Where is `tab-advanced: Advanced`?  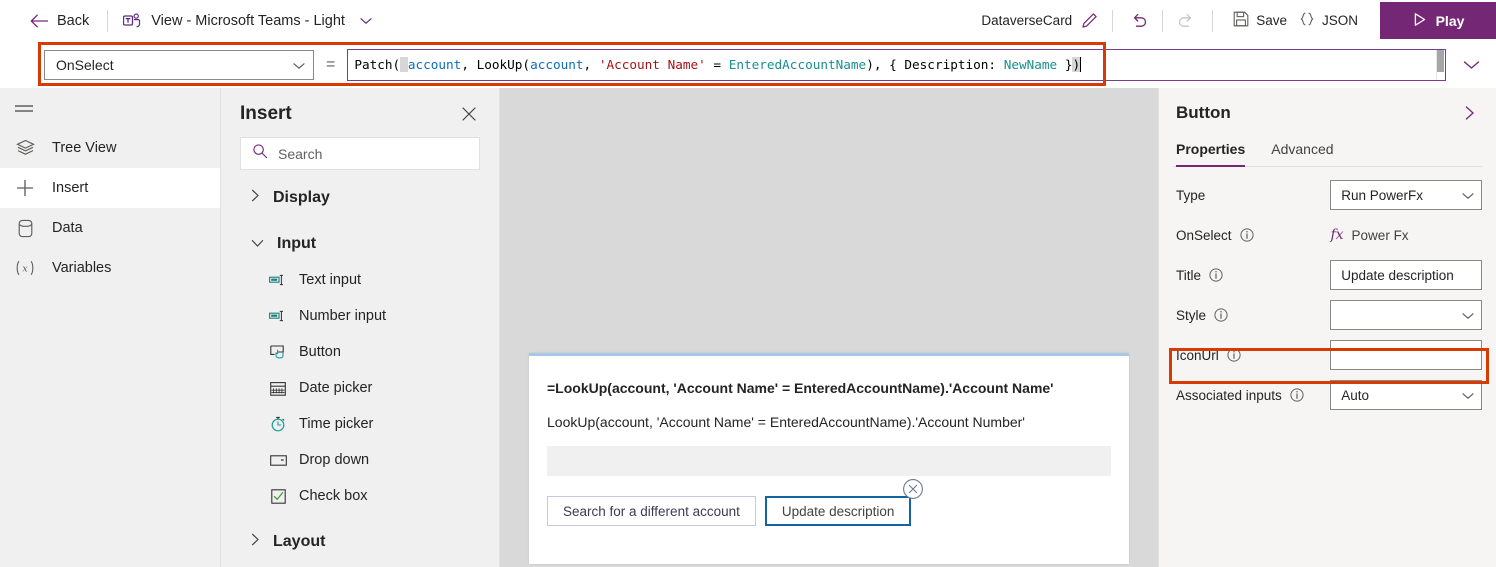
tab-advanced: Advanced is located at coordinates (1302, 150).